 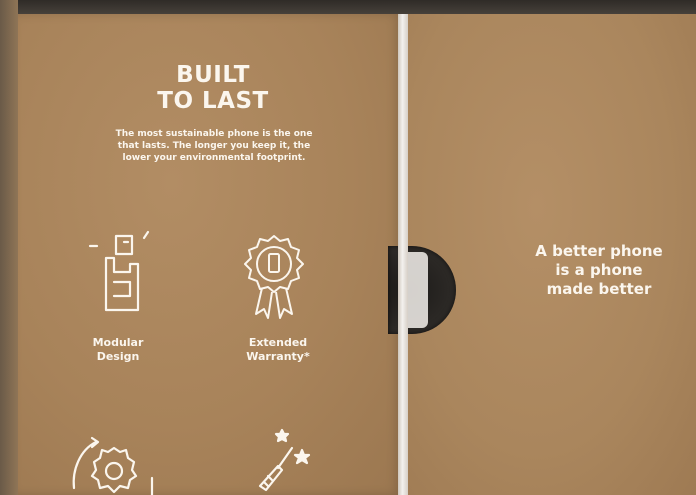 I want to click on screwdriver-icon, so click(x=287, y=461).